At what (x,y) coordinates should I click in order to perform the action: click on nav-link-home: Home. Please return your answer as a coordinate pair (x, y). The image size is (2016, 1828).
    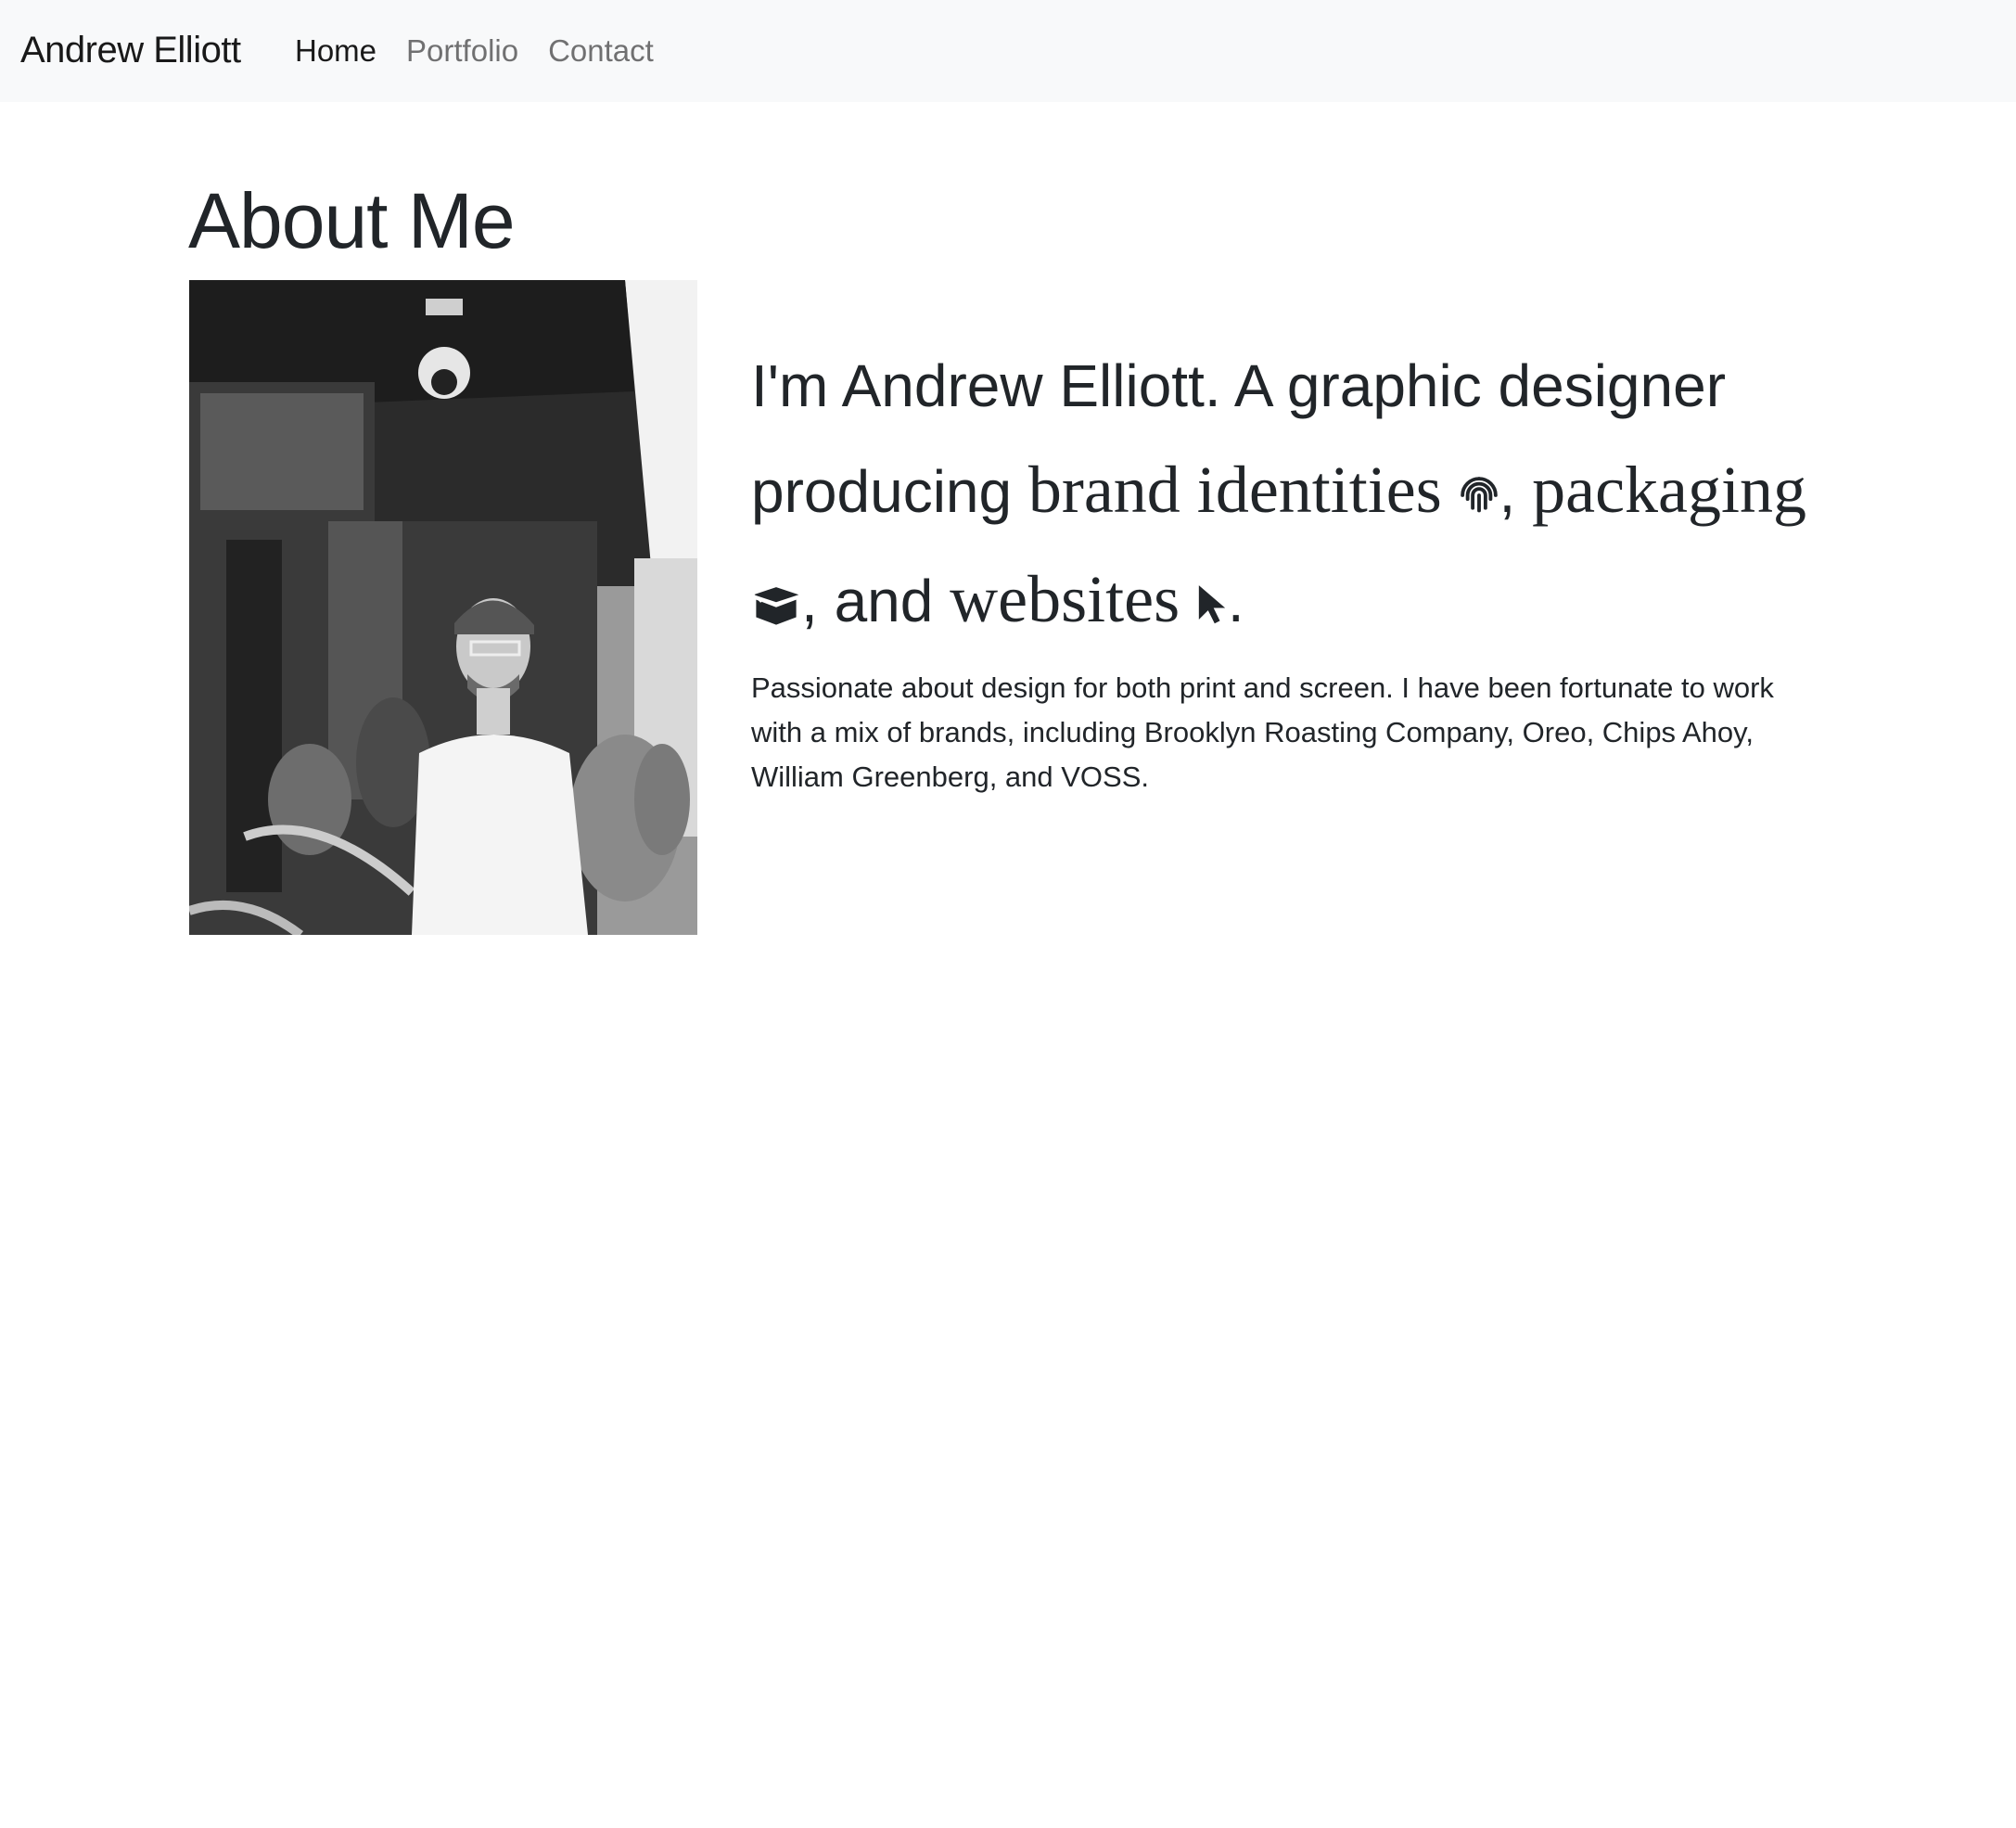
    Looking at the image, I should click on (335, 51).